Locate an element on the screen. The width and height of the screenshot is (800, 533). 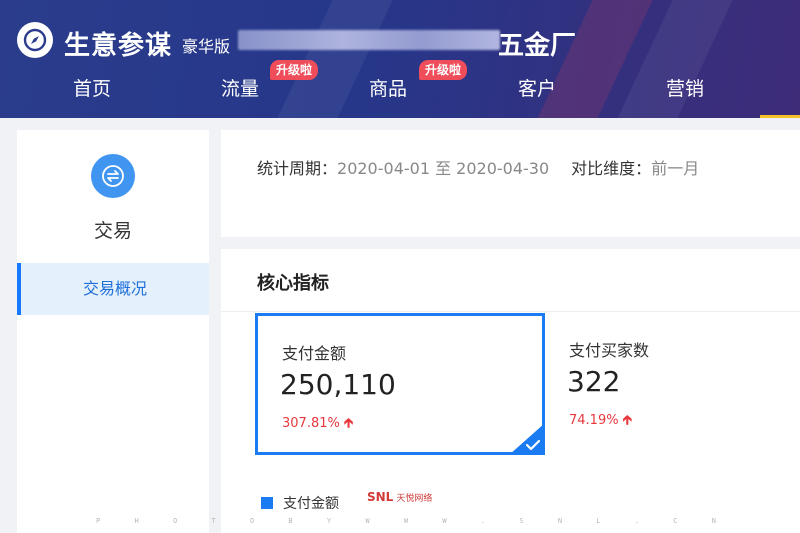
legend-label: 支付金额 is located at coordinates (311, 504).